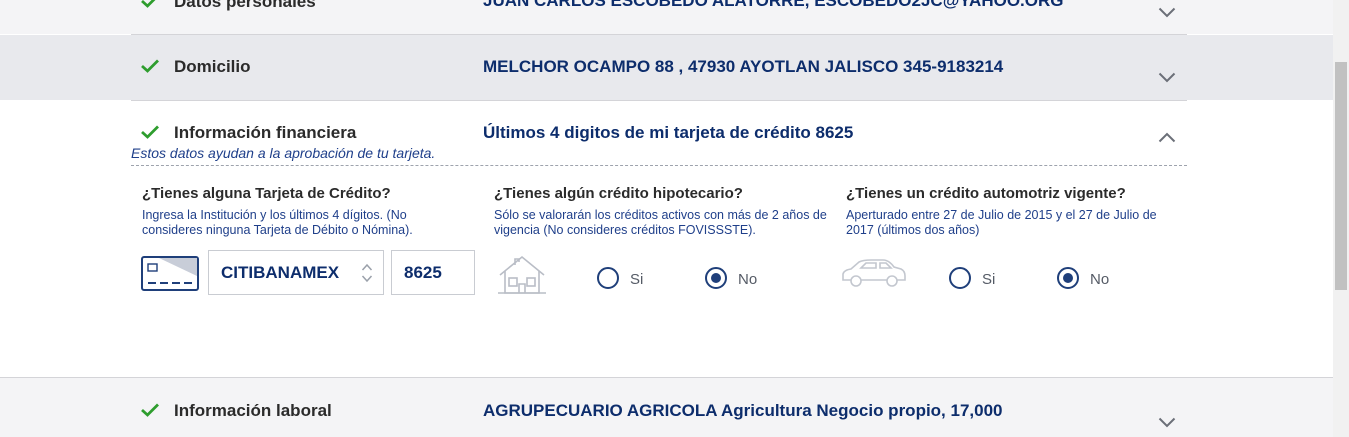 The image size is (1349, 437). I want to click on section-title: Domicilio, so click(212, 66).